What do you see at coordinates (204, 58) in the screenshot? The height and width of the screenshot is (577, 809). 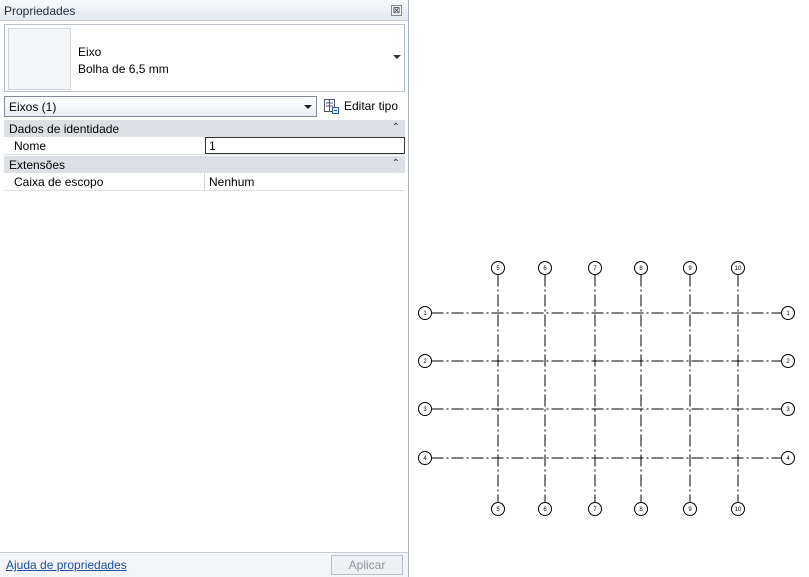 I see `type-selector: Eixo Bolha de 6,5 mm` at bounding box center [204, 58].